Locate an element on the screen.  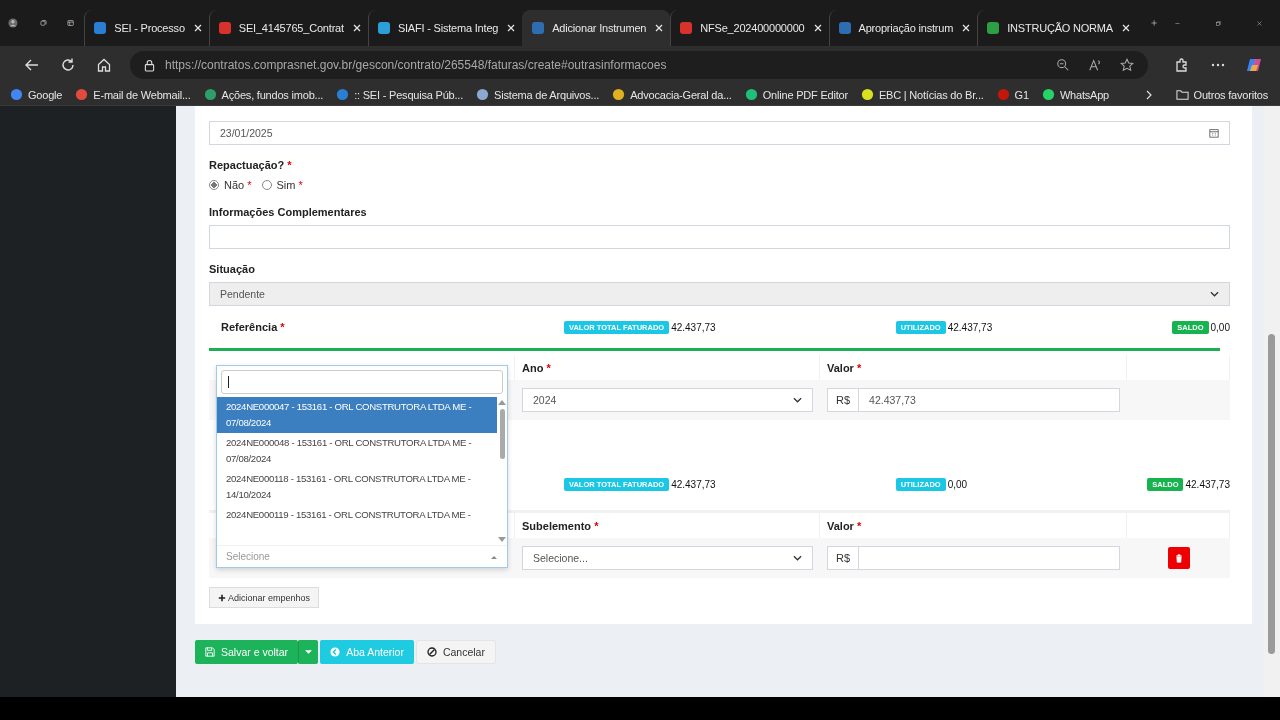
delete-button is located at coordinates (1178, 558).